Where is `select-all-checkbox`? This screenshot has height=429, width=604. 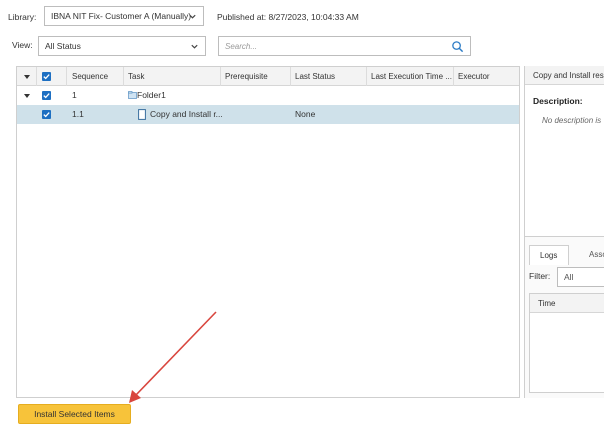 select-all-checkbox is located at coordinates (46, 76).